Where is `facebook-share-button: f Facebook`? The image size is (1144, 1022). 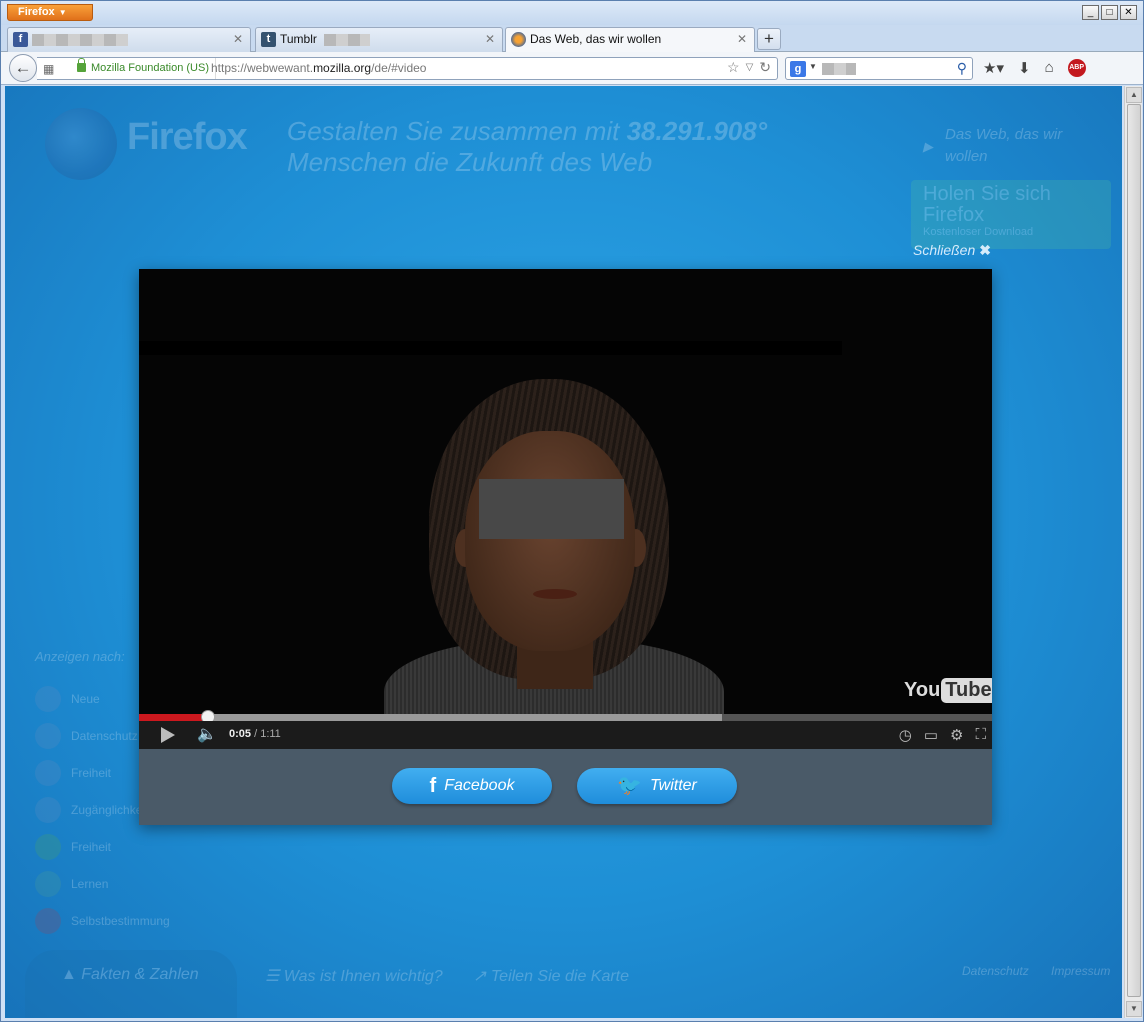 facebook-share-button: f Facebook is located at coordinates (472, 786).